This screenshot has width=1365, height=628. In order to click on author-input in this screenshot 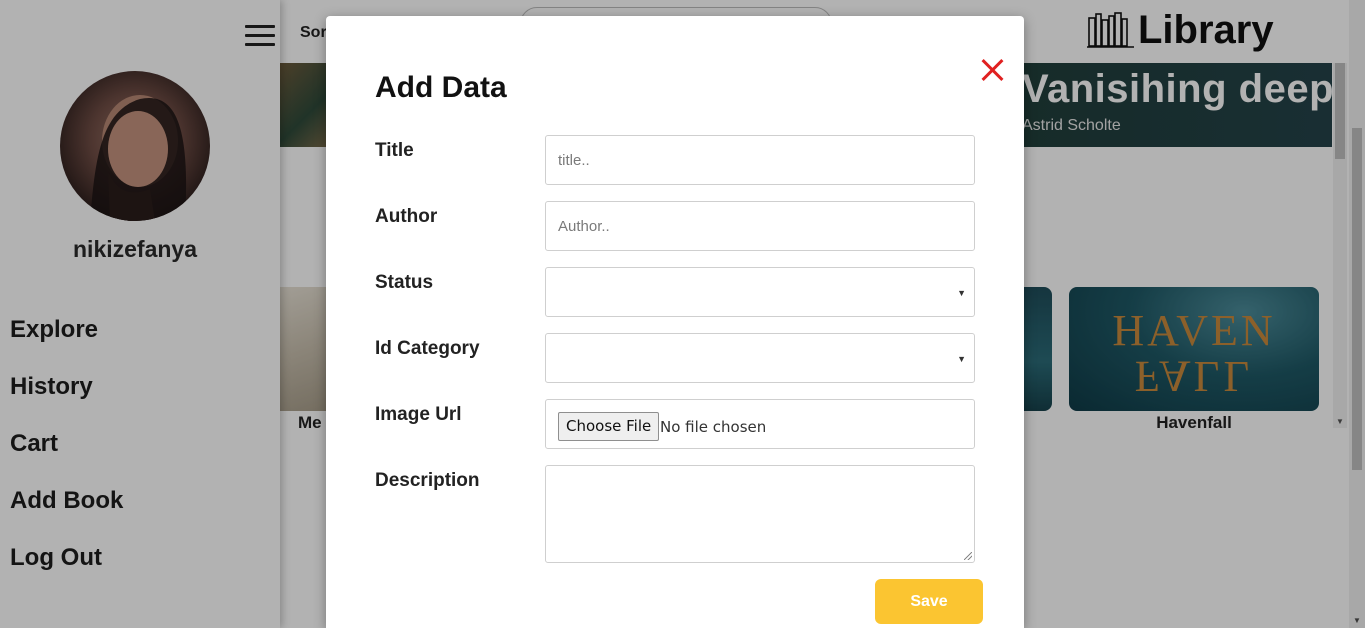, I will do `click(760, 226)`.